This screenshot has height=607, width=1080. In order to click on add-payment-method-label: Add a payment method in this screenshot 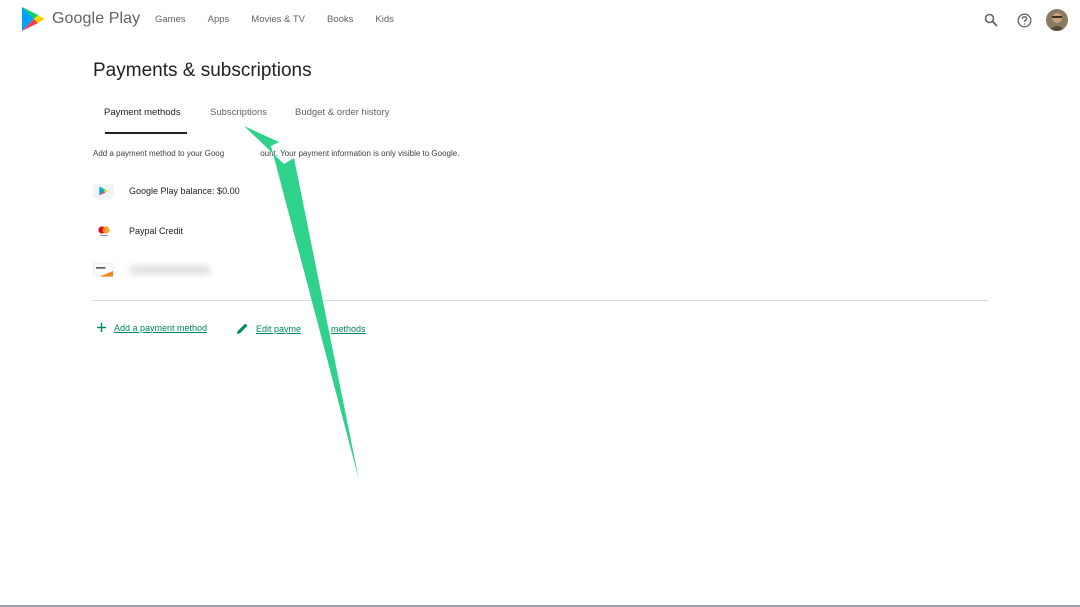, I will do `click(161, 327)`.